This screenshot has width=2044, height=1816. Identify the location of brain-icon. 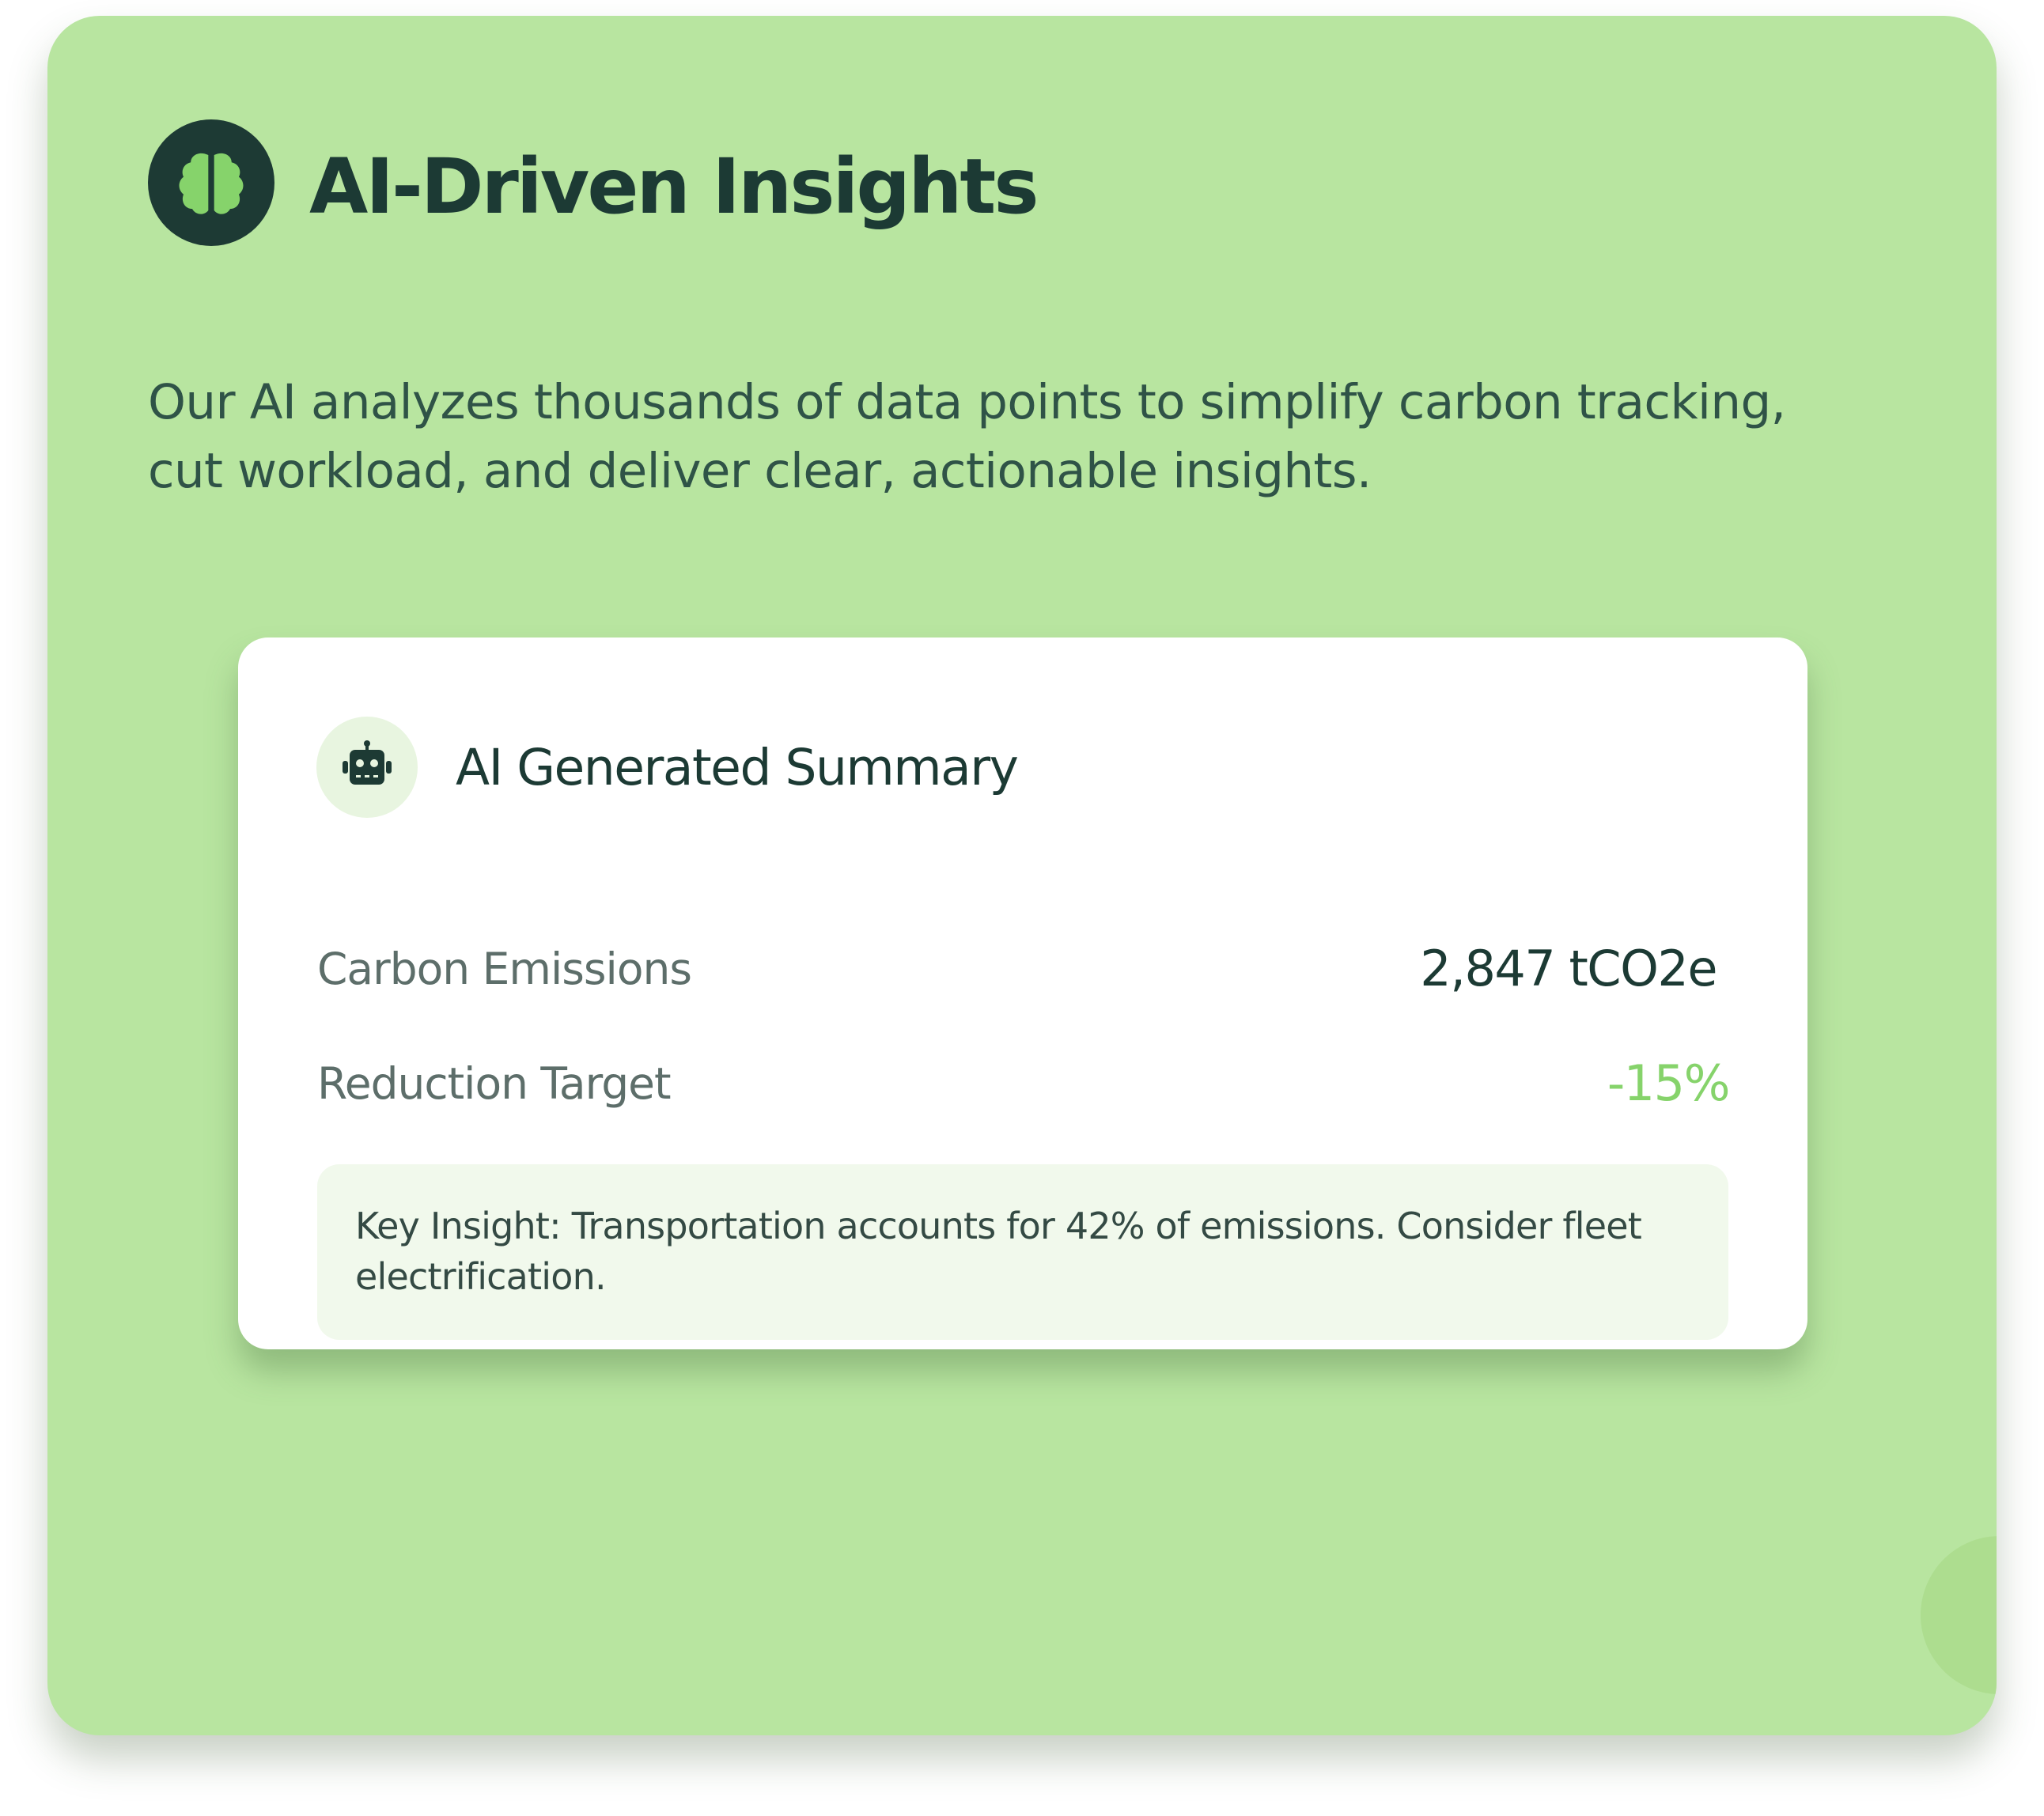
(211, 183).